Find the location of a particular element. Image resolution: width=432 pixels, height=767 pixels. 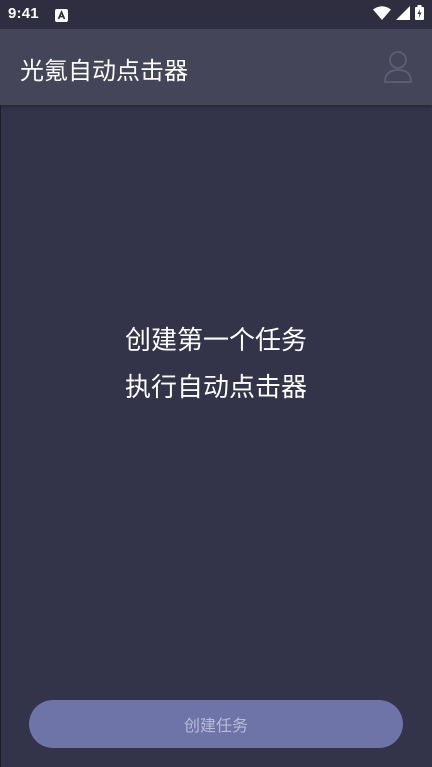

profile-button is located at coordinates (398, 67).